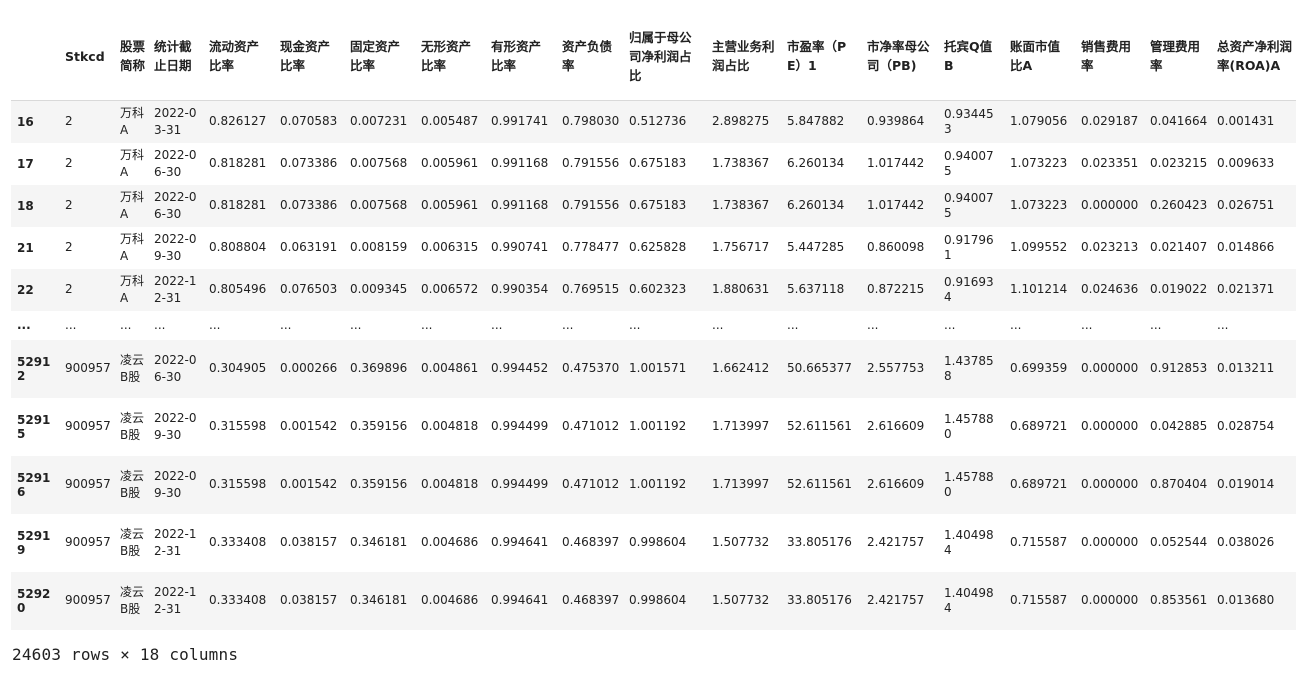 Image resolution: width=1307 pixels, height=674 pixels. I want to click on table-cell: 0.005961, so click(450, 205).